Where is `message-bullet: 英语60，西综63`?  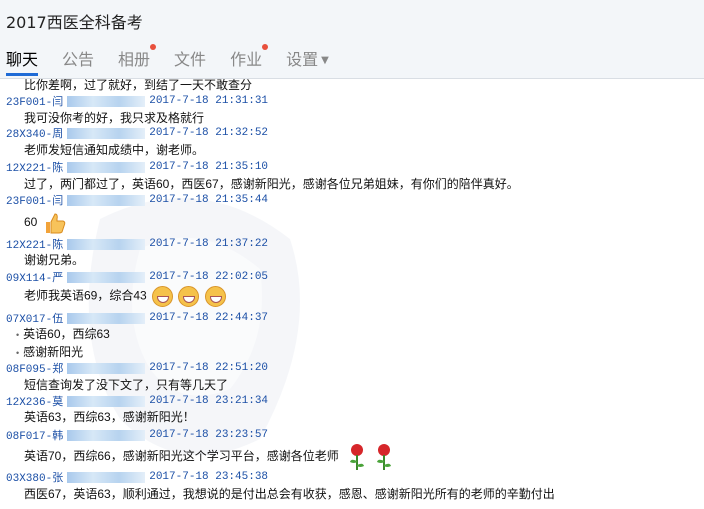 message-bullet: 英语60，西综63 is located at coordinates (63, 333).